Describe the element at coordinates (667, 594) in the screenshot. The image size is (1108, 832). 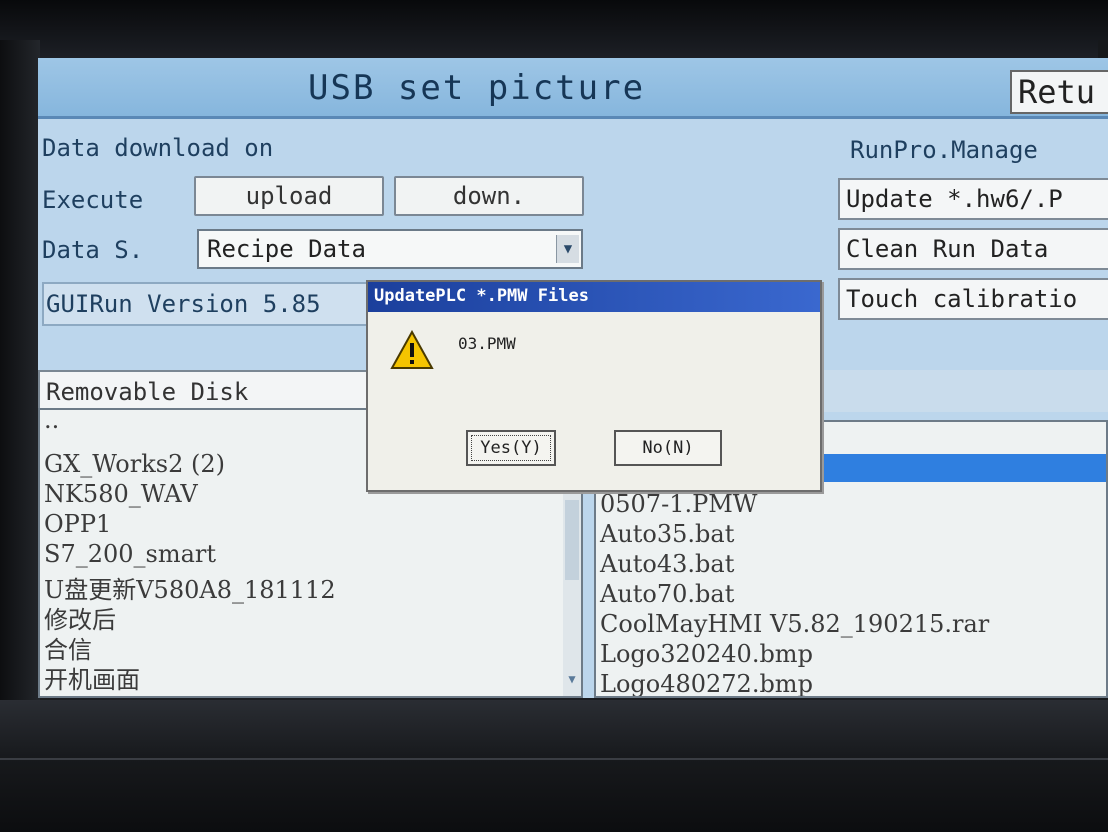
I see `list-item: Auto70.bat` at that location.